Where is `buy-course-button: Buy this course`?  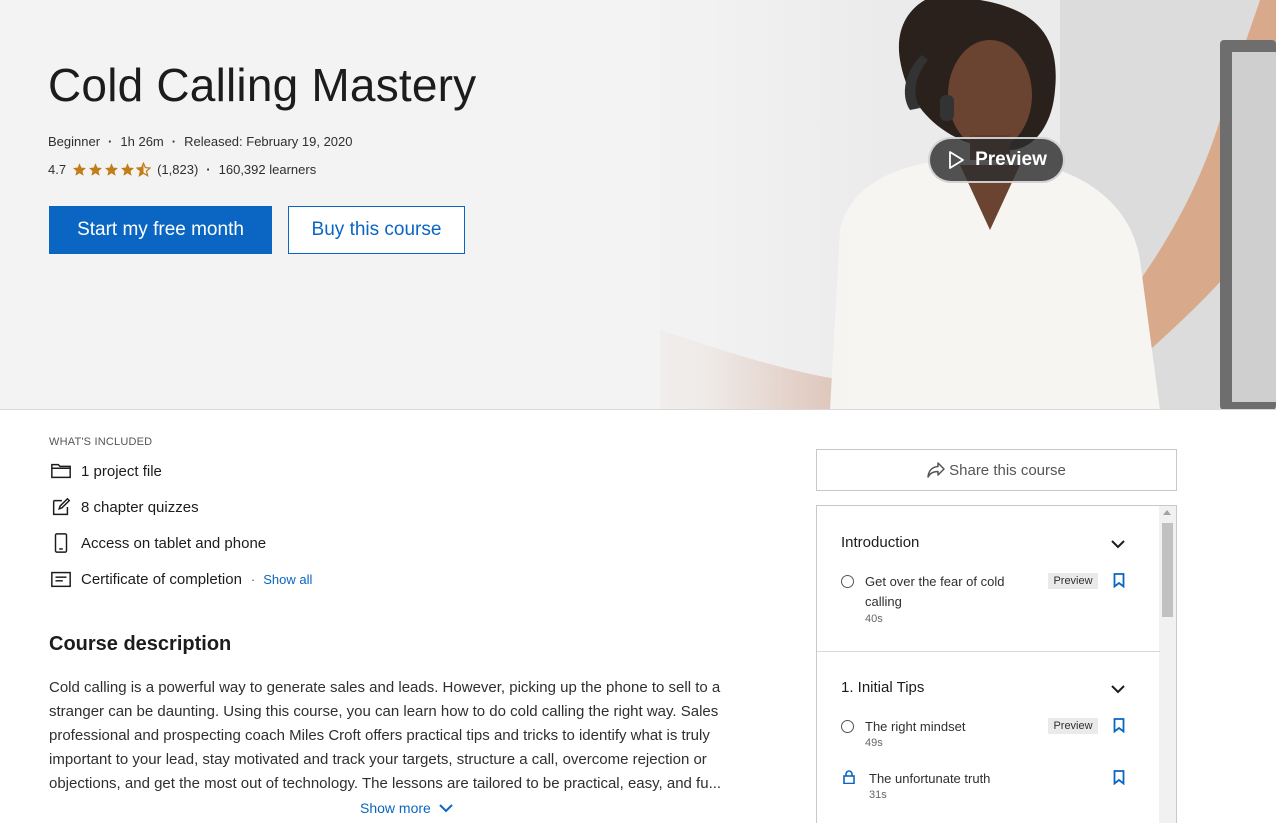 buy-course-button: Buy this course is located at coordinates (376, 230).